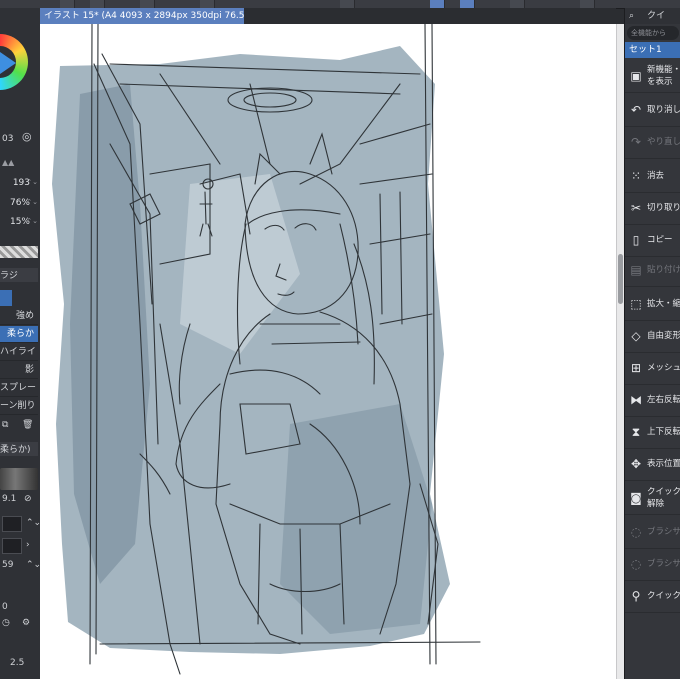 This screenshot has width=680, height=679. What do you see at coordinates (6, 623) in the screenshot?
I see `clock-icon: ◷` at bounding box center [6, 623].